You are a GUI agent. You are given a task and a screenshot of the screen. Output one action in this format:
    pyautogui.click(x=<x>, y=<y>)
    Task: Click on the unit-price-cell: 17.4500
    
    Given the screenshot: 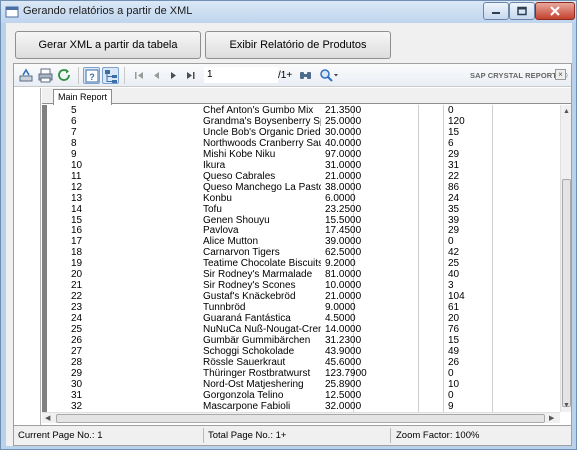 What is the action you would take?
    pyautogui.click(x=343, y=231)
    